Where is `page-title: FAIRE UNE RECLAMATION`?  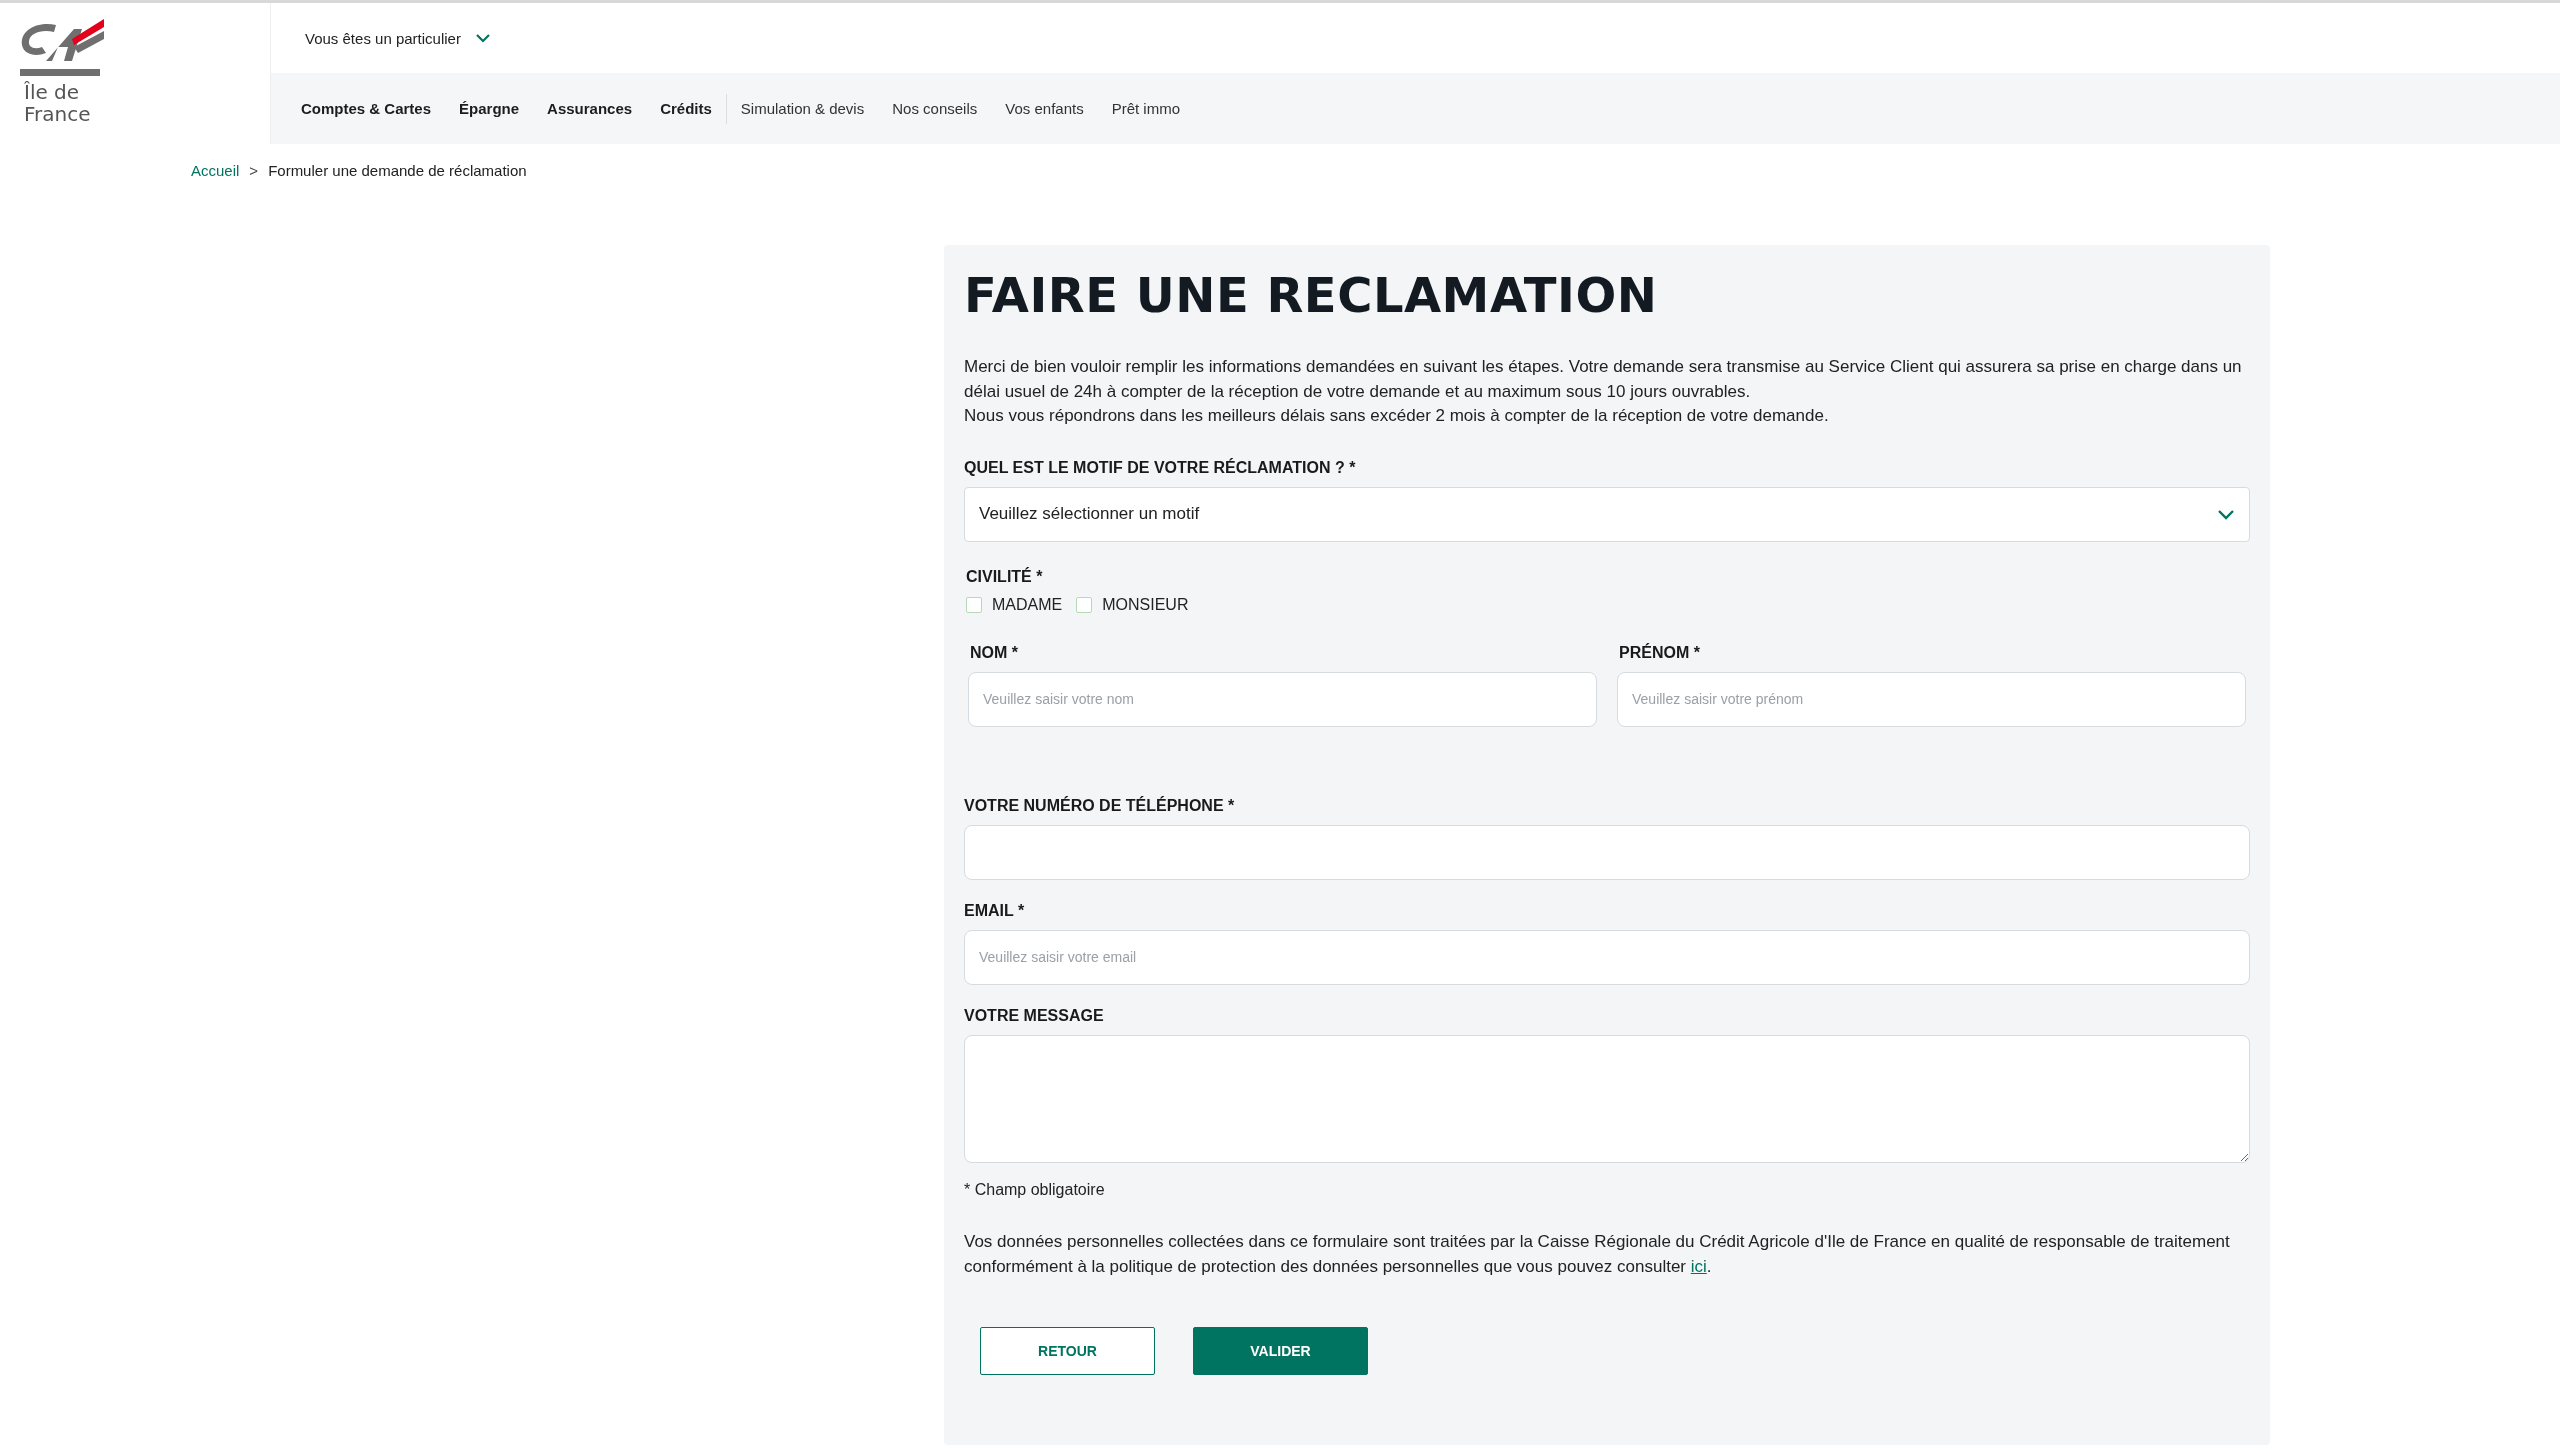
page-title: FAIRE UNE RECLAMATION is located at coordinates (1311, 295).